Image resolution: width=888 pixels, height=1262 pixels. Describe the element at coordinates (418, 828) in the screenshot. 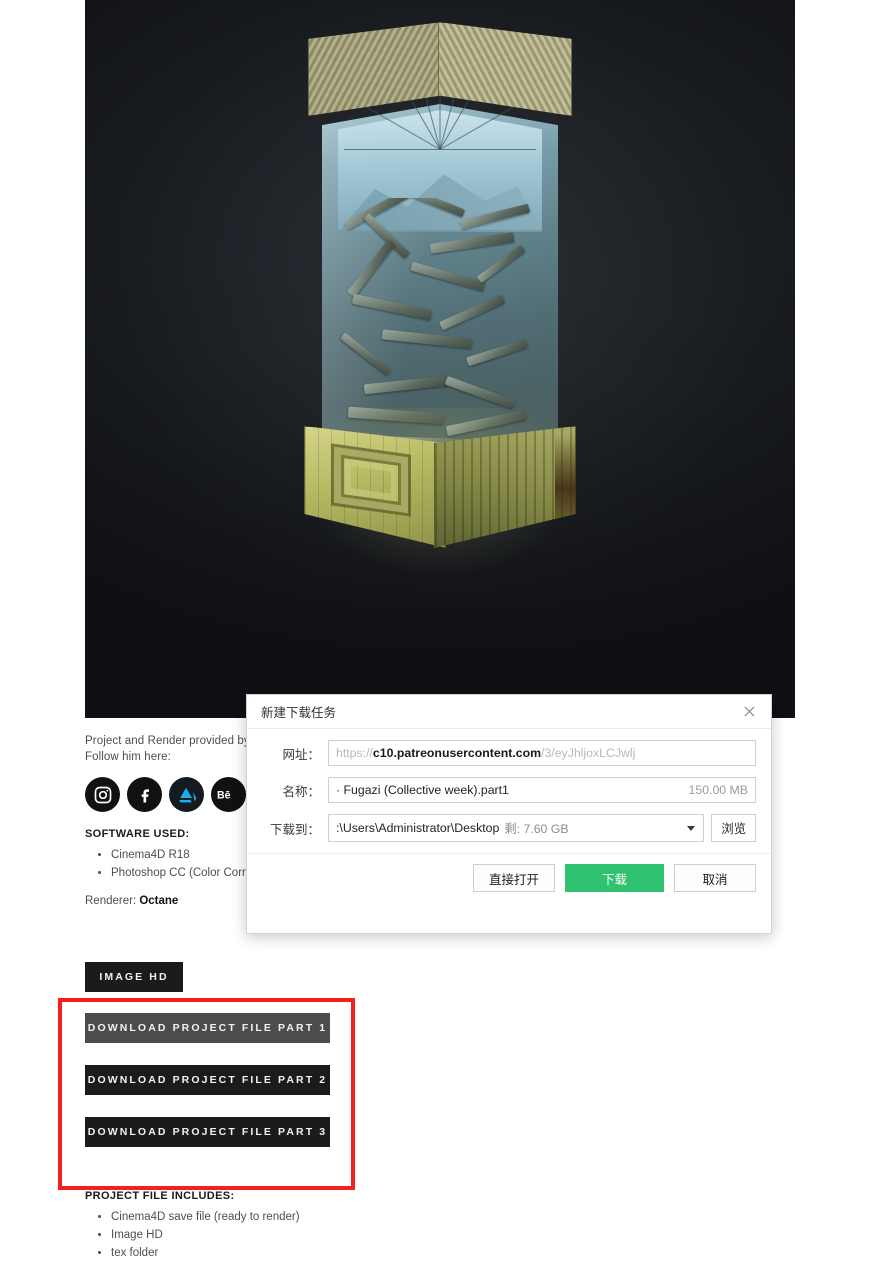

I see `savepath-value: :\Users\Administrator\Desktop` at that location.